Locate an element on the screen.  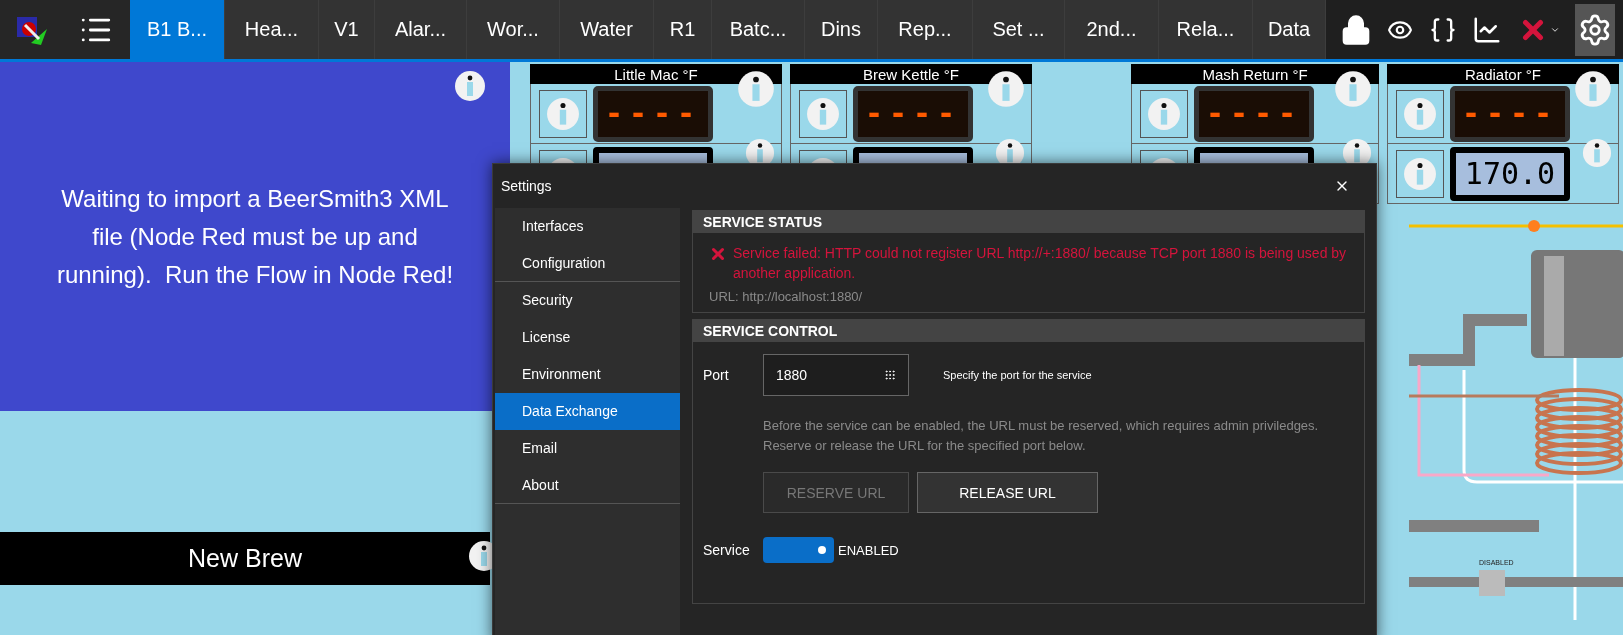
status-message: Waiting to import a BeerSmith3 XML file (Node Red must be up and running). Run the Flow in Node Red! is located at coordinates (255, 236).